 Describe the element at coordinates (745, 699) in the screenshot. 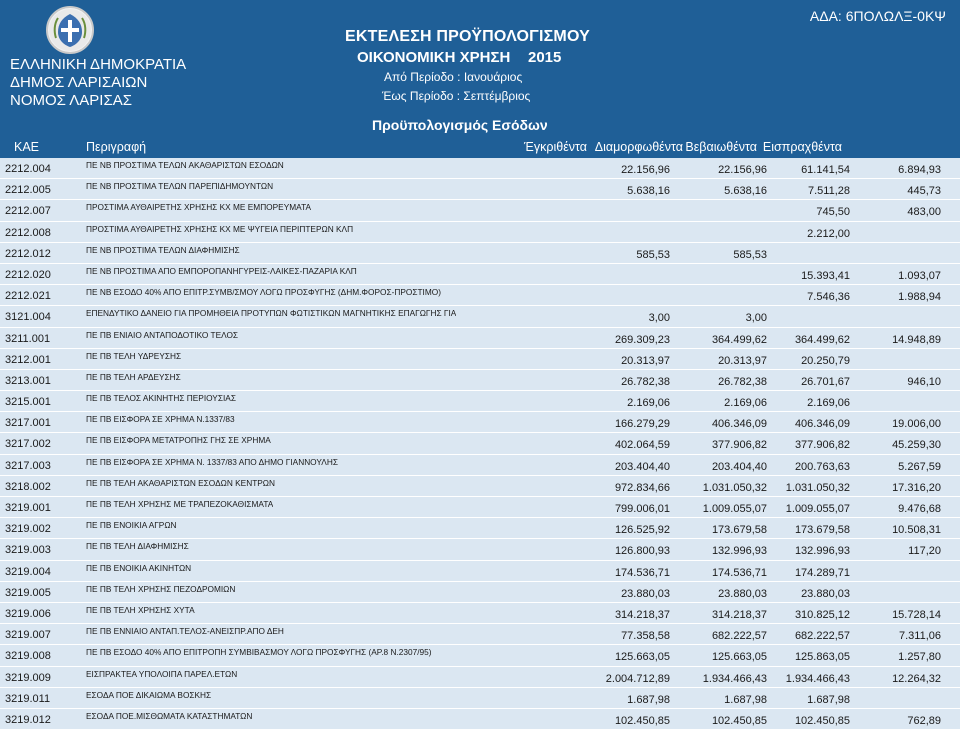

I see `cell-assessed: 1.687,98` at that location.